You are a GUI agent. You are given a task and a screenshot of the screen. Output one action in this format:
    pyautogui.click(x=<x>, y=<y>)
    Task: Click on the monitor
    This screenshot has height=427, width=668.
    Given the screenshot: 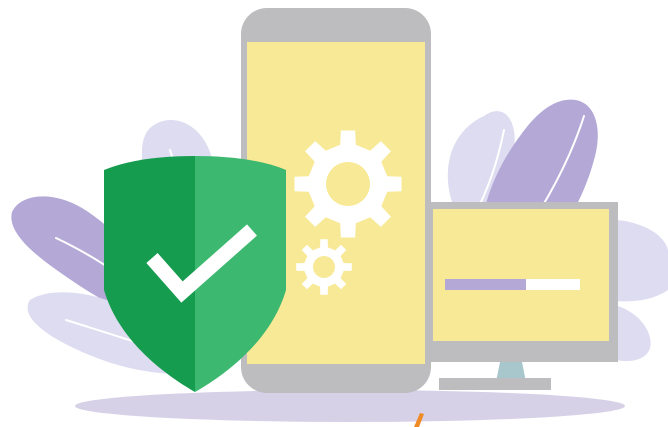 What is the action you would take?
    pyautogui.click(x=521, y=296)
    